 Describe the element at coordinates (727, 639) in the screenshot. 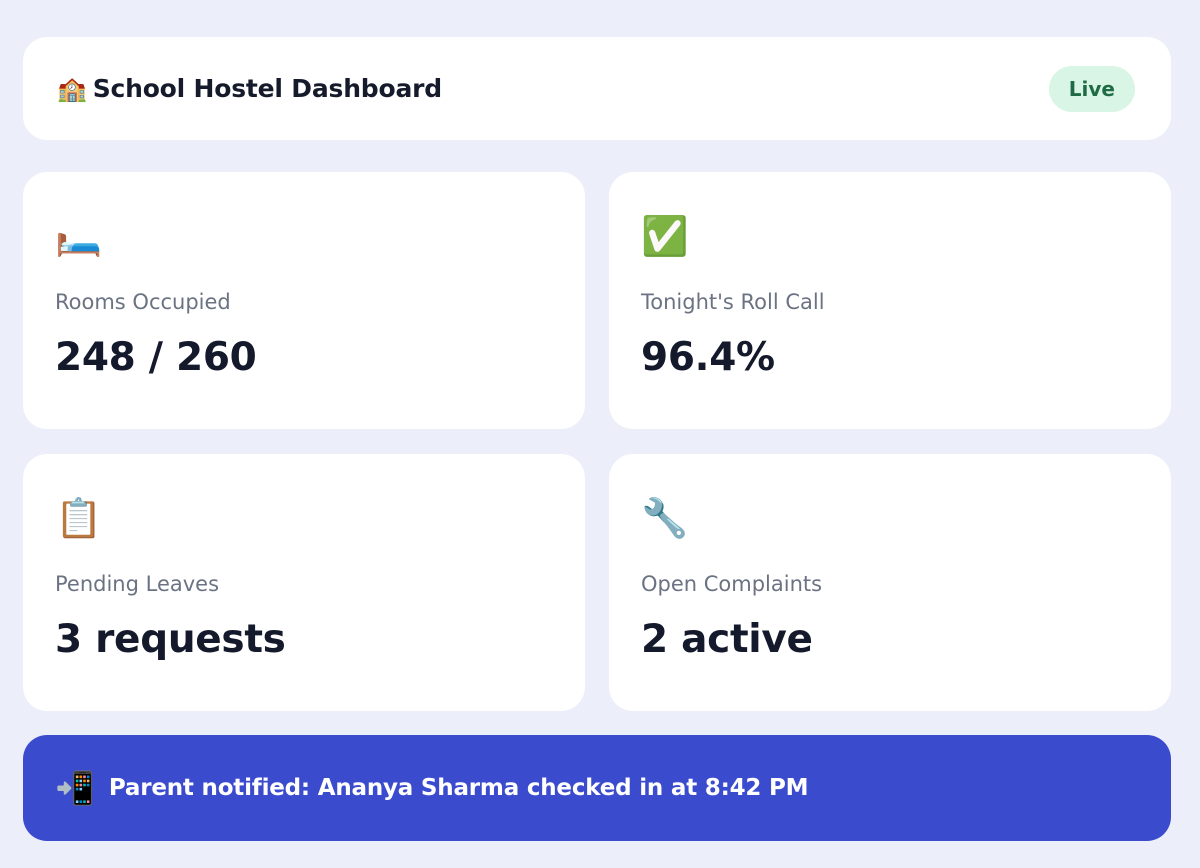

I see `card-value: 2 active` at that location.